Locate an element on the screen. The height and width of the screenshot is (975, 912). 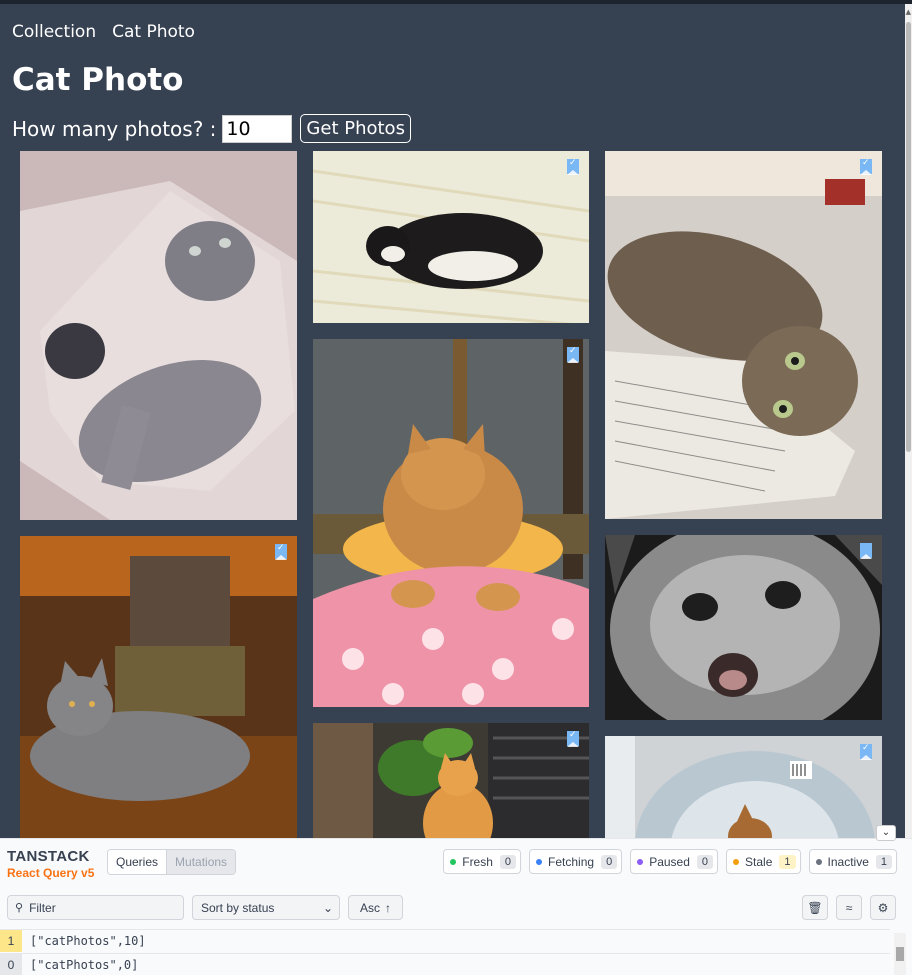
orange-cat-image is located at coordinates (451, 780).